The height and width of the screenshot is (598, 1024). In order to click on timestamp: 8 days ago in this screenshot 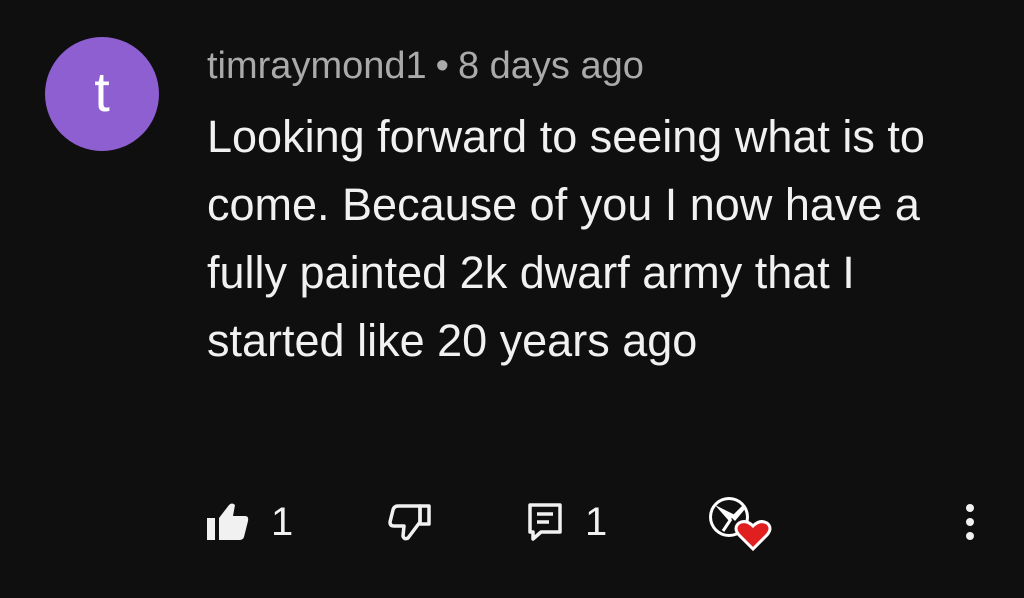, I will do `click(551, 66)`.